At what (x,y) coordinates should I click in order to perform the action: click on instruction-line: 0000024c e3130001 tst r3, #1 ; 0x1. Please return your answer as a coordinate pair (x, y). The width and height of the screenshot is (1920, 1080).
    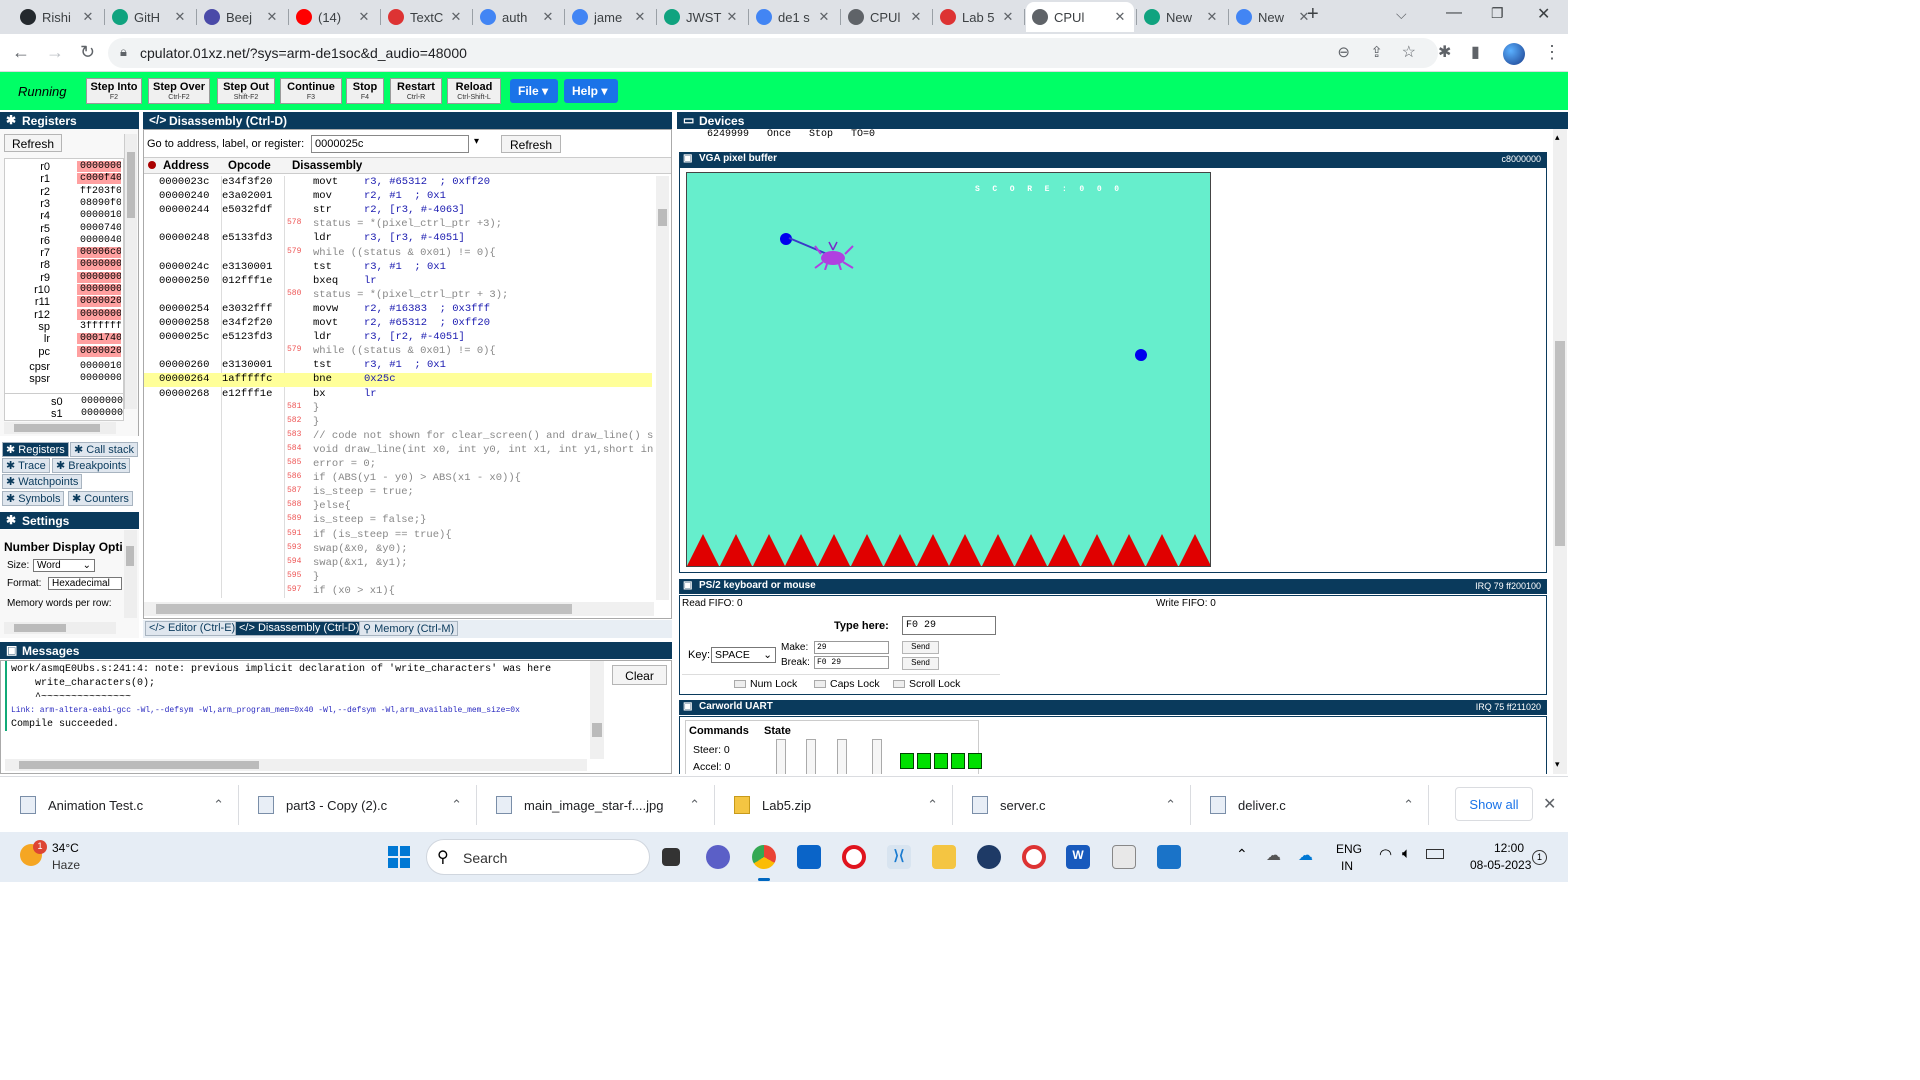
    Looking at the image, I should click on (398, 268).